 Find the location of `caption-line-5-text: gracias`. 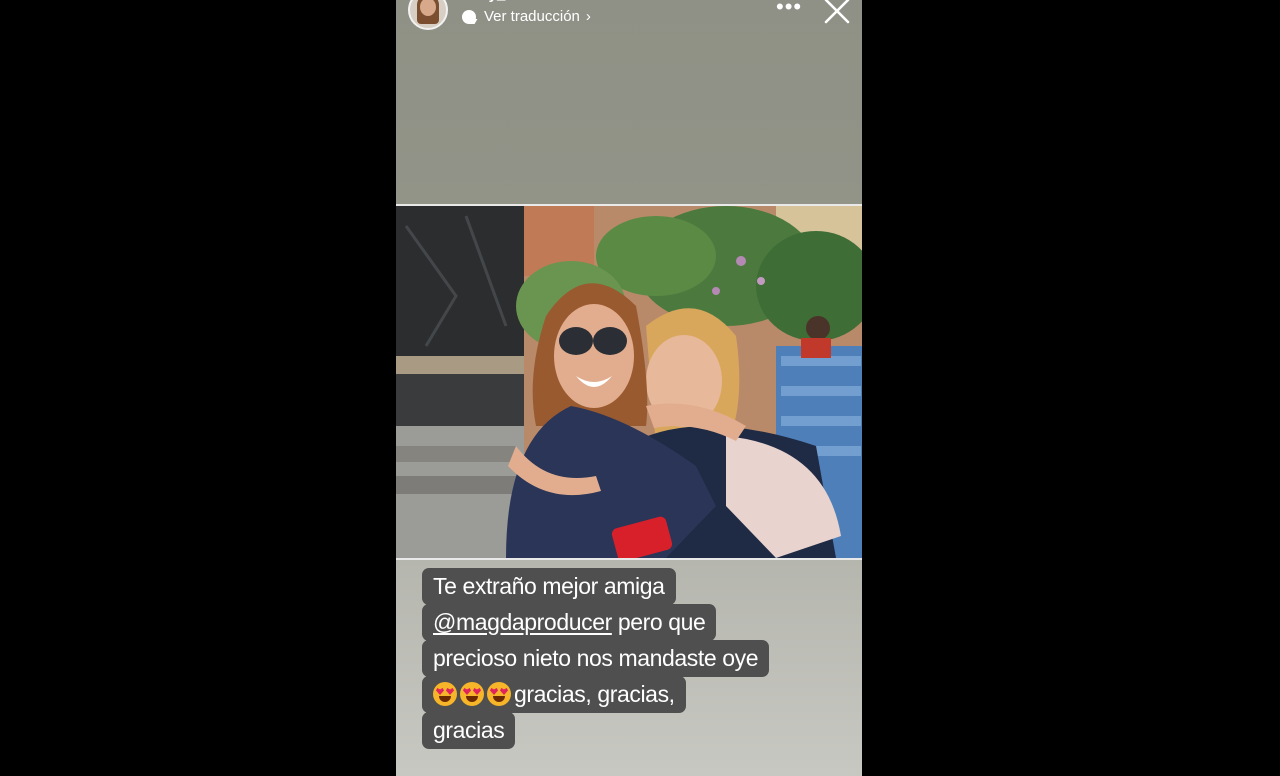

caption-line-5-text: gracias is located at coordinates (469, 730).